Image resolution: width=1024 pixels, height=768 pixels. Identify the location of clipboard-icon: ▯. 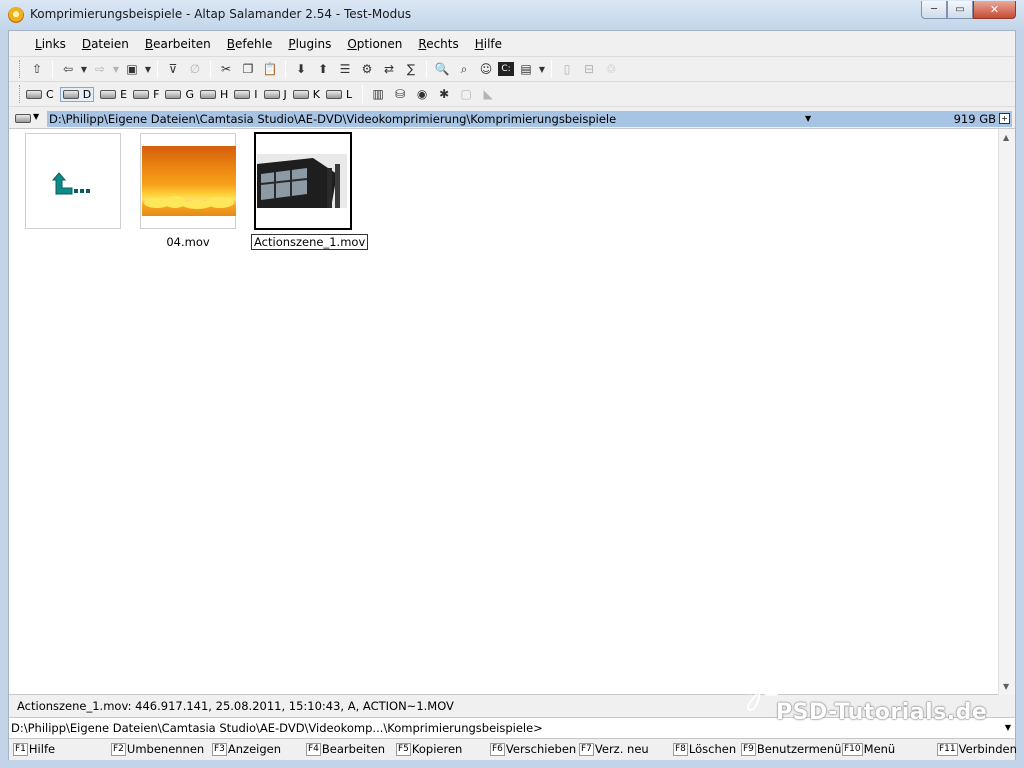
(567, 69).